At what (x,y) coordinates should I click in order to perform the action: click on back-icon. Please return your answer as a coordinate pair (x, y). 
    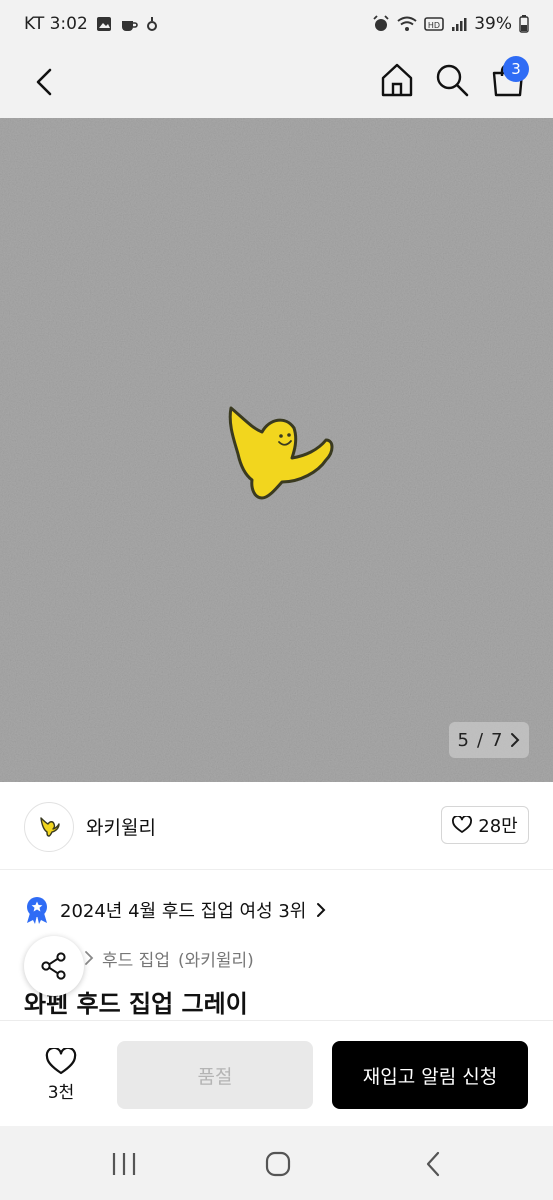
    Looking at the image, I should click on (44, 82).